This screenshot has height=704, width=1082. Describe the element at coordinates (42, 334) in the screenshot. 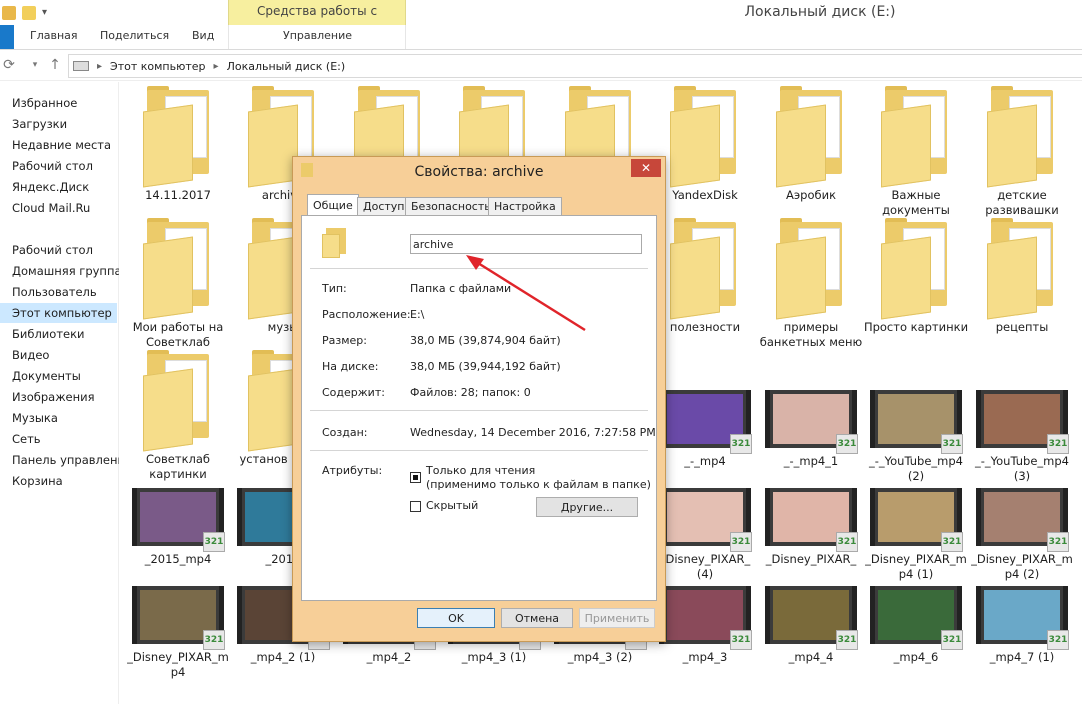

I see `sidebar-item: Библиотеки` at that location.